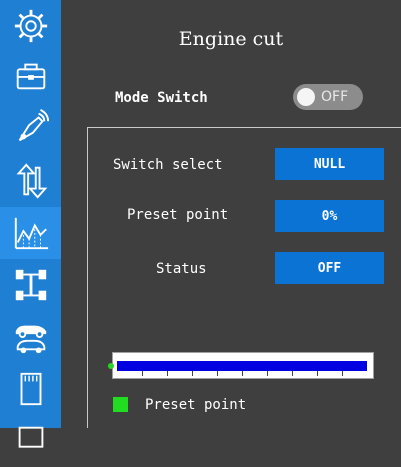  I want to click on transmitter-icon, so click(33, 125).